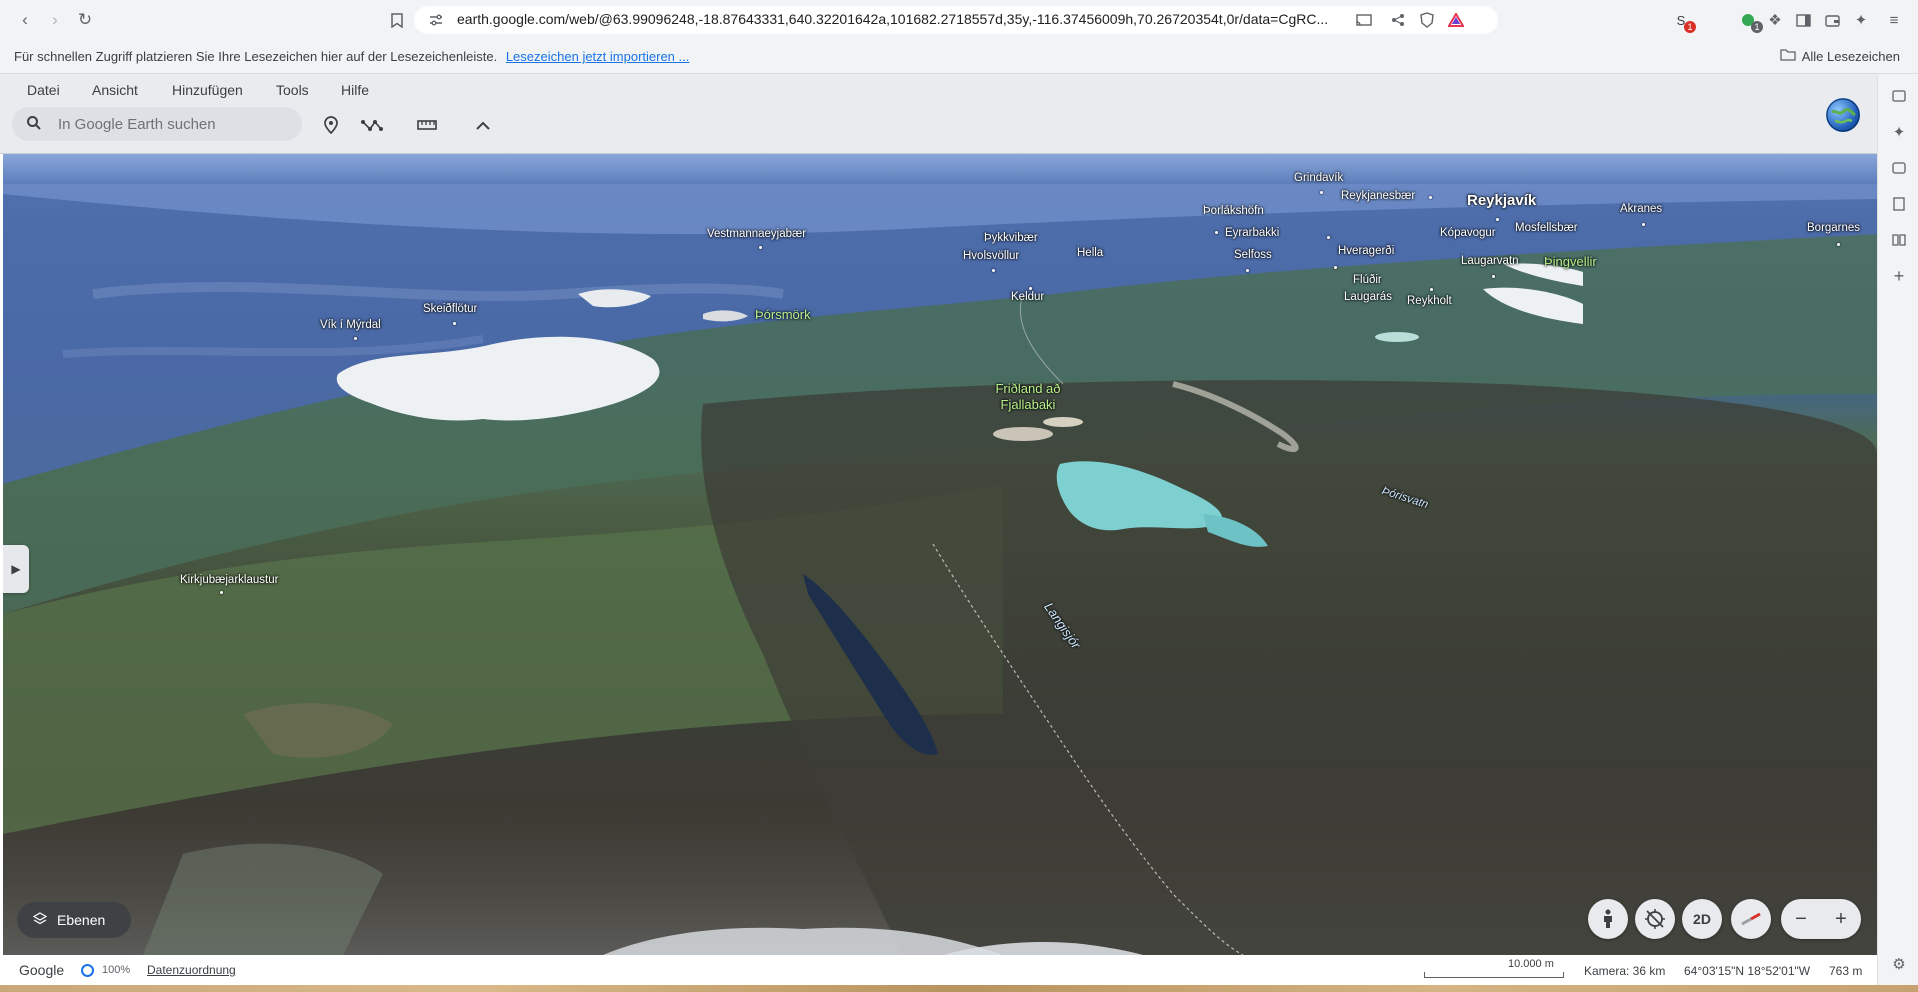  What do you see at coordinates (1608, 919) in the screenshot?
I see `street-view-pegman-icon` at bounding box center [1608, 919].